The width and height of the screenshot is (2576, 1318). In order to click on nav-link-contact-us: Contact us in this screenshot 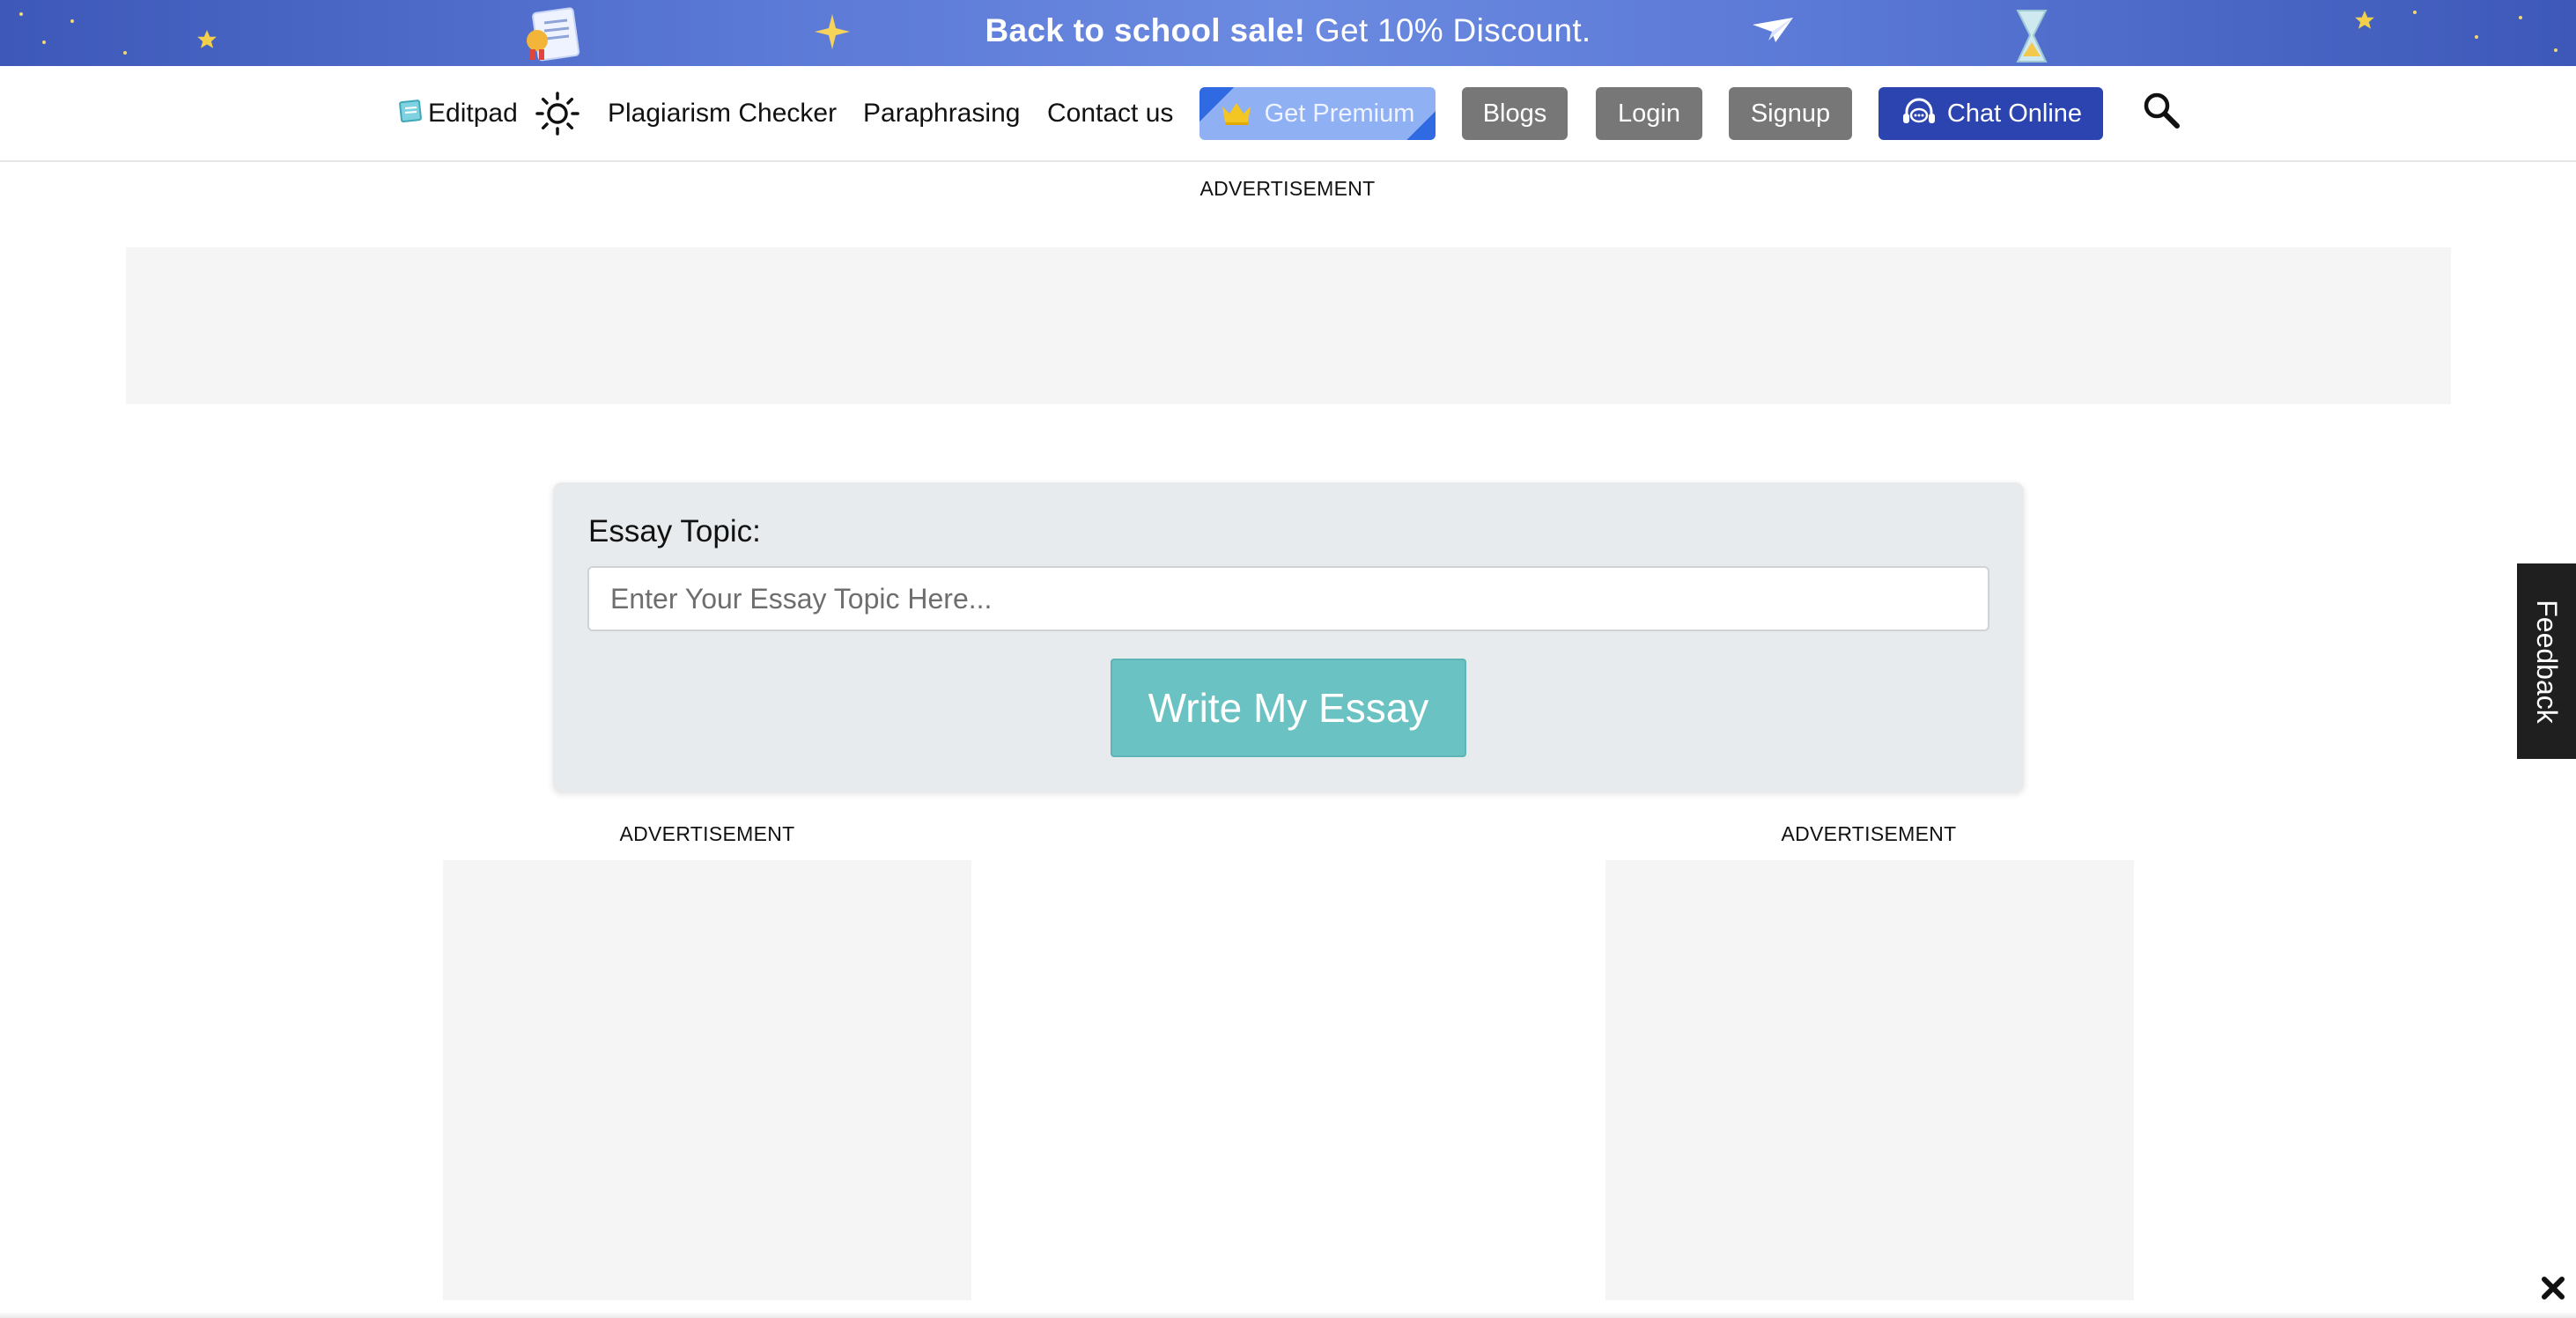, I will do `click(1110, 113)`.